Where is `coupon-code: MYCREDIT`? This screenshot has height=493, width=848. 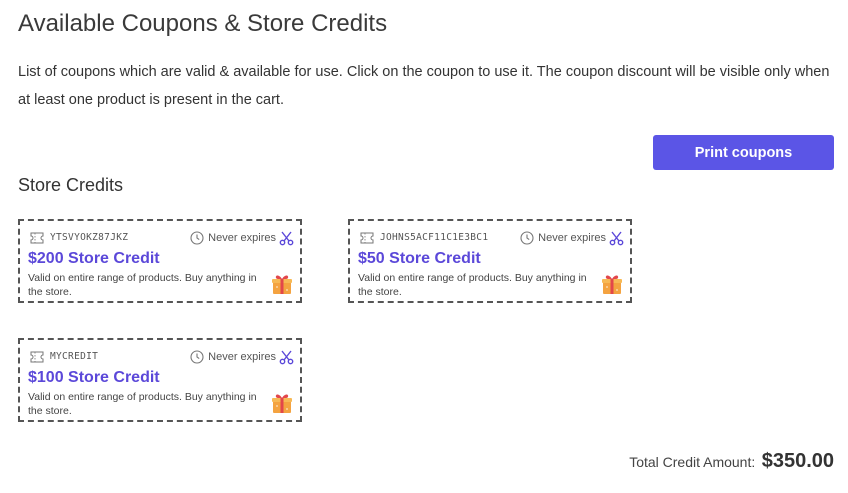
coupon-code: MYCREDIT is located at coordinates (74, 356).